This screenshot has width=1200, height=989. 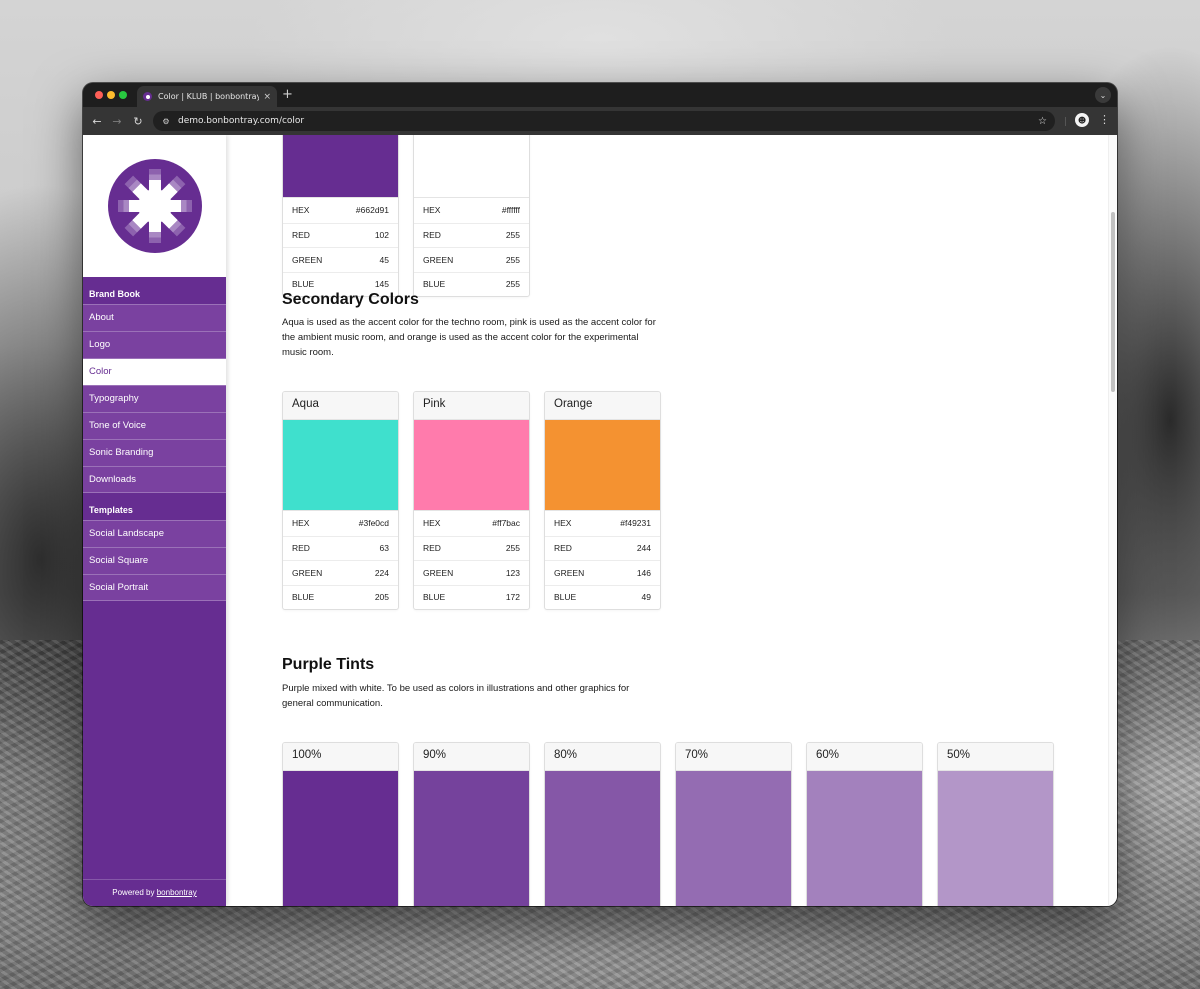 What do you see at coordinates (1113, 302) in the screenshot?
I see `scrollbar-thumb` at bounding box center [1113, 302].